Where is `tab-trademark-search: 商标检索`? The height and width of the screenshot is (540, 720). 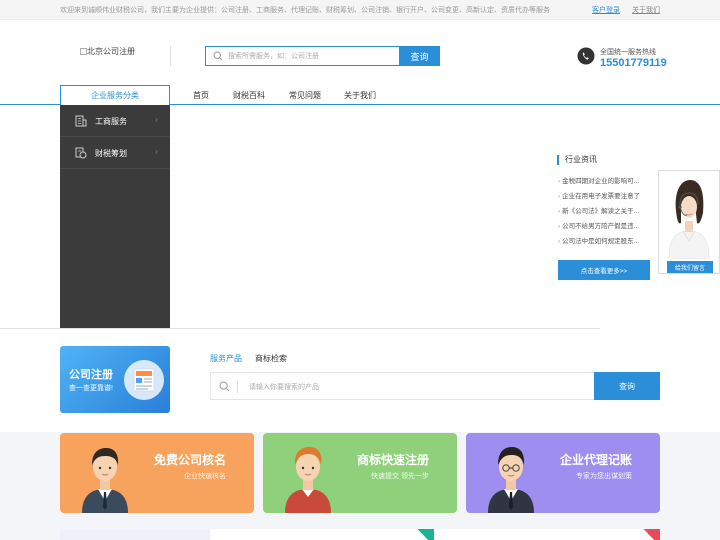
tab-trademark-search: 商标检索 is located at coordinates (271, 358).